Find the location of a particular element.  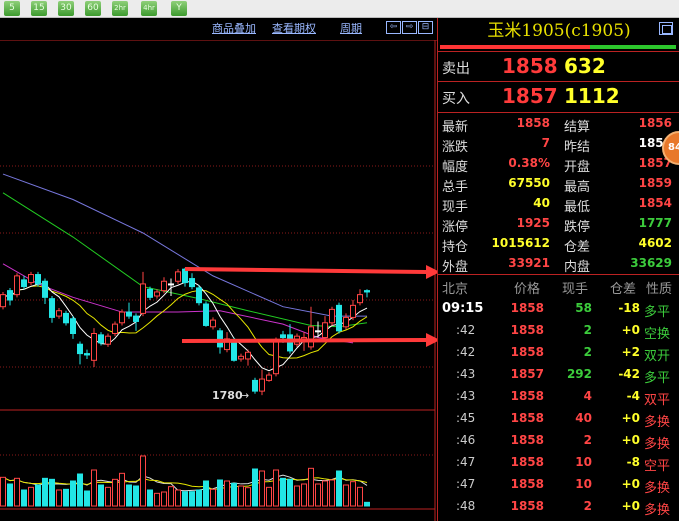

ask-label: 卖出 is located at coordinates (456, 69).